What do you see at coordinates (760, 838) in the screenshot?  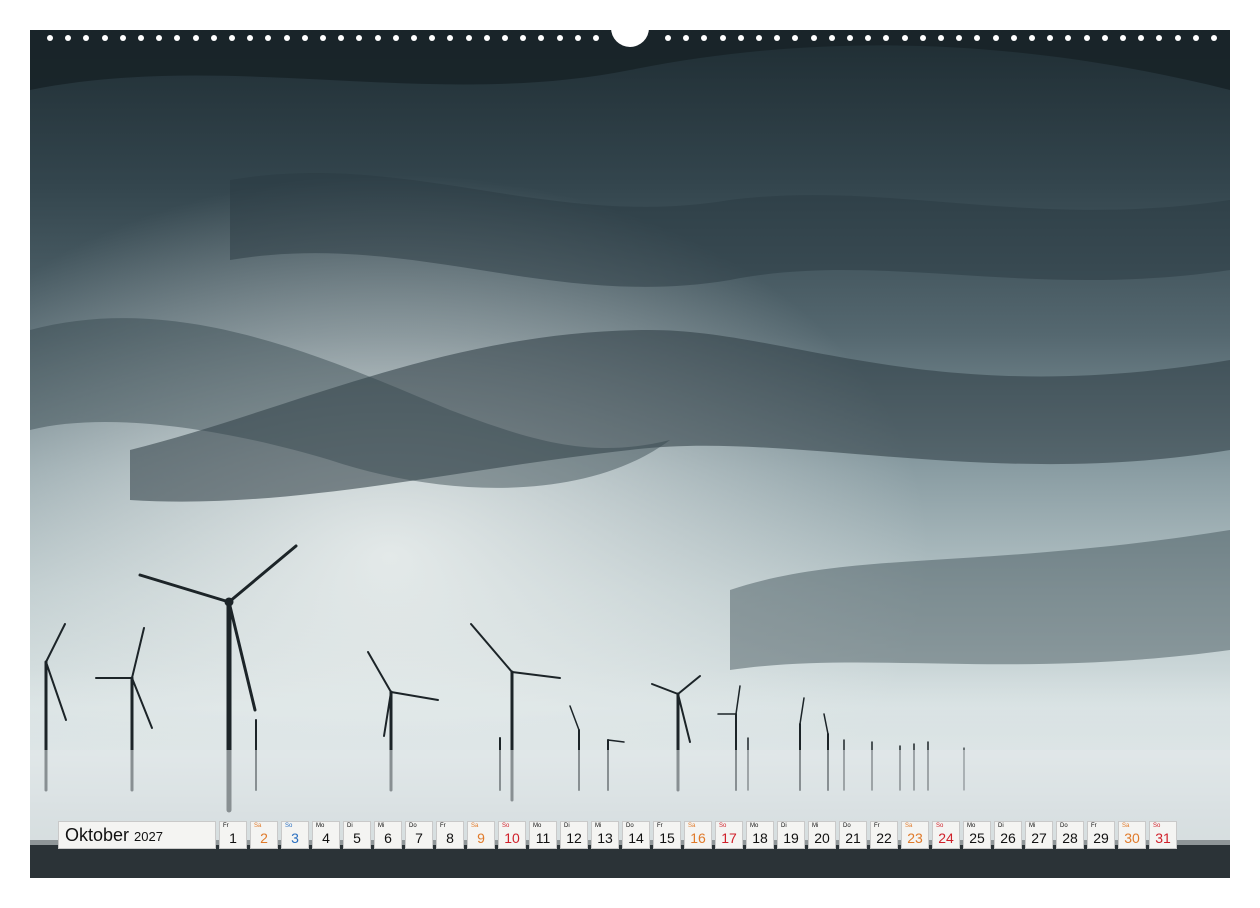 I see `day-number: 18` at bounding box center [760, 838].